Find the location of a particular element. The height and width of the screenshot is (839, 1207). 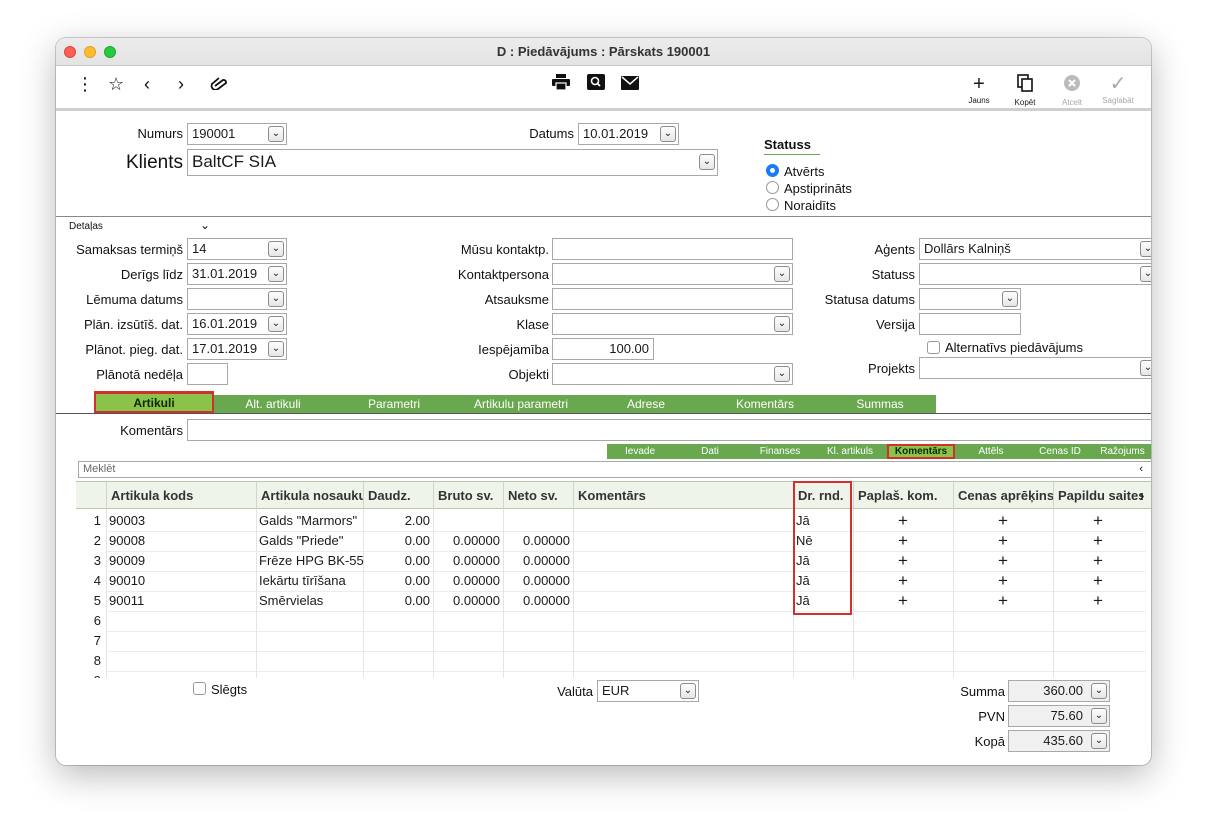

versija-field is located at coordinates (970, 324).